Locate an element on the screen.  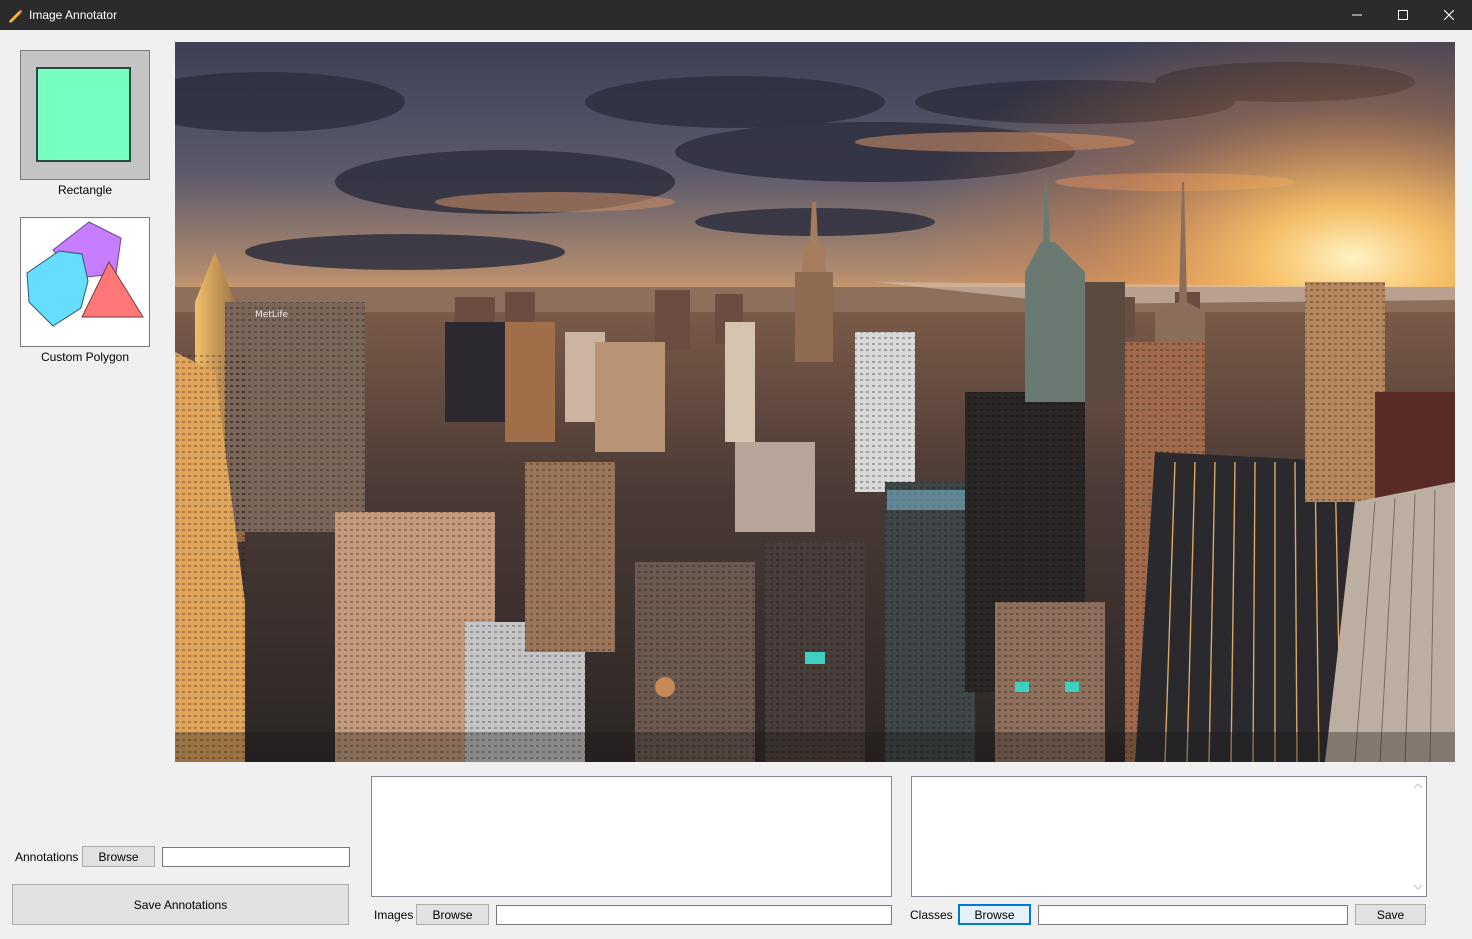
title-bar: Image Annotator is located at coordinates (736, 15).